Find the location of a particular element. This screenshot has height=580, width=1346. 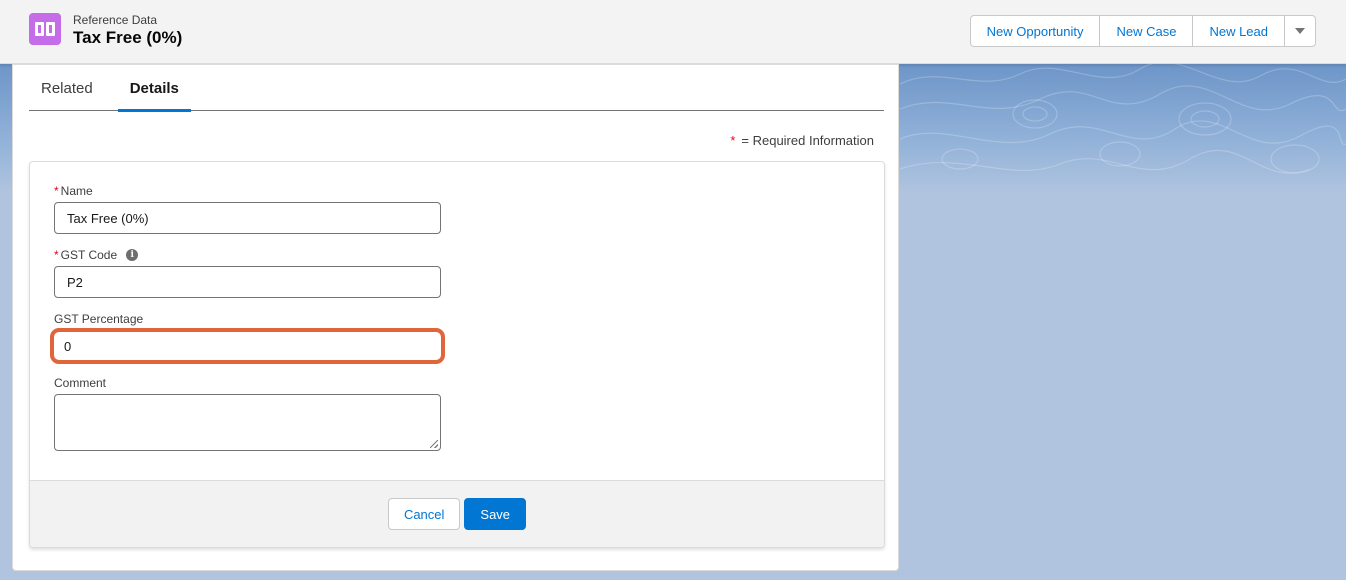

gst-code-label: * GST Code i is located at coordinates (247, 255).